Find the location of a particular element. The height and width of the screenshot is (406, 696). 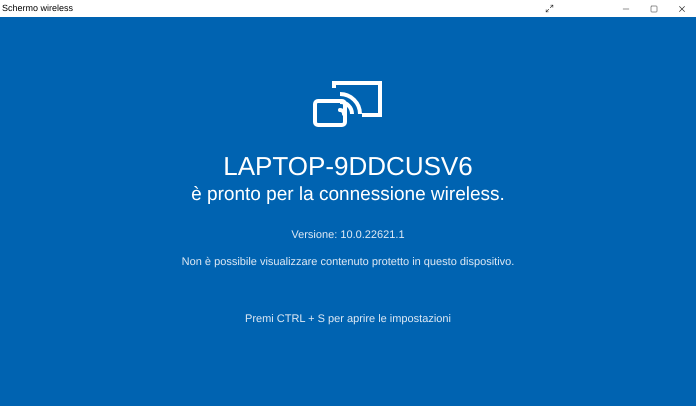

version-text: Versione: 10.0.22621.1 is located at coordinates (348, 235).